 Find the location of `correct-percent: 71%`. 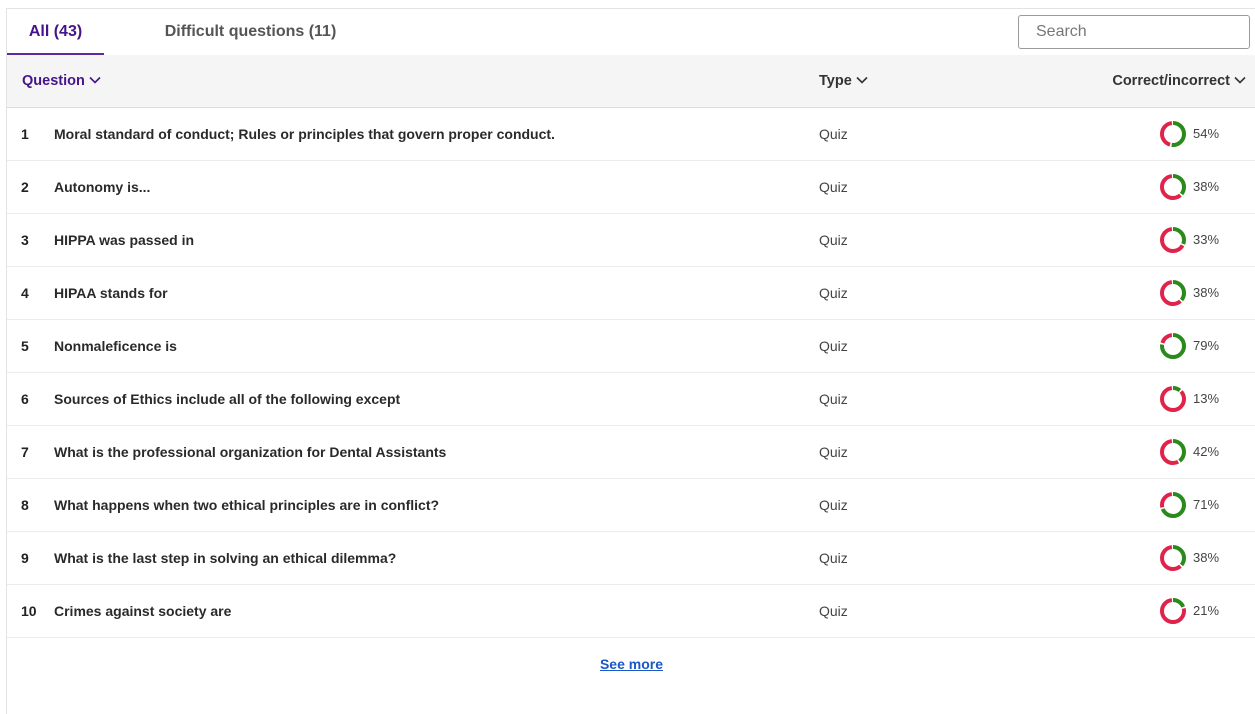

correct-percent: 71% is located at coordinates (1206, 504).